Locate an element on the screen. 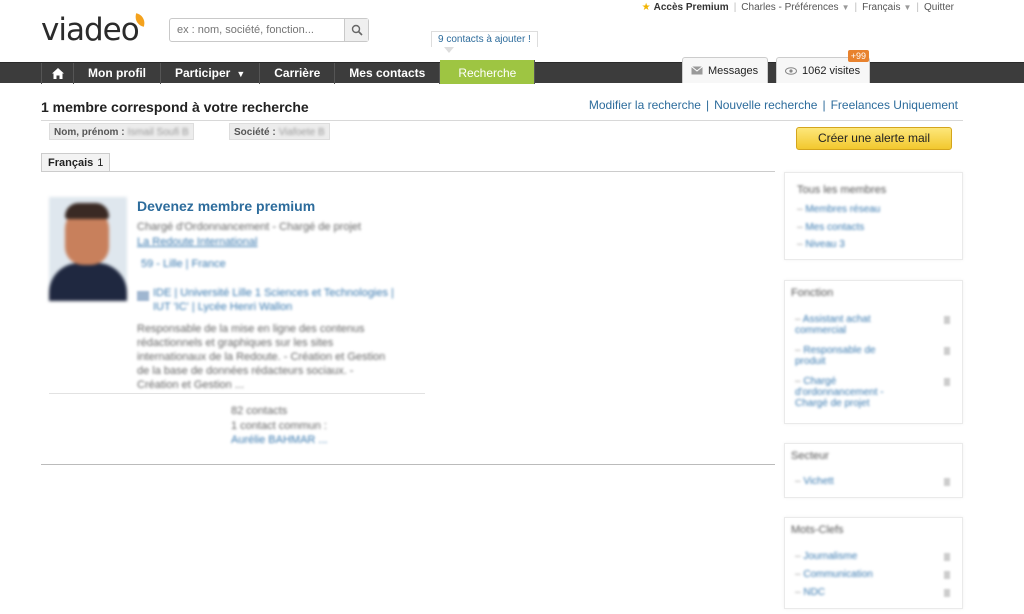 The width and height of the screenshot is (1024, 614). nav-recherche: Recherche is located at coordinates (488, 72).